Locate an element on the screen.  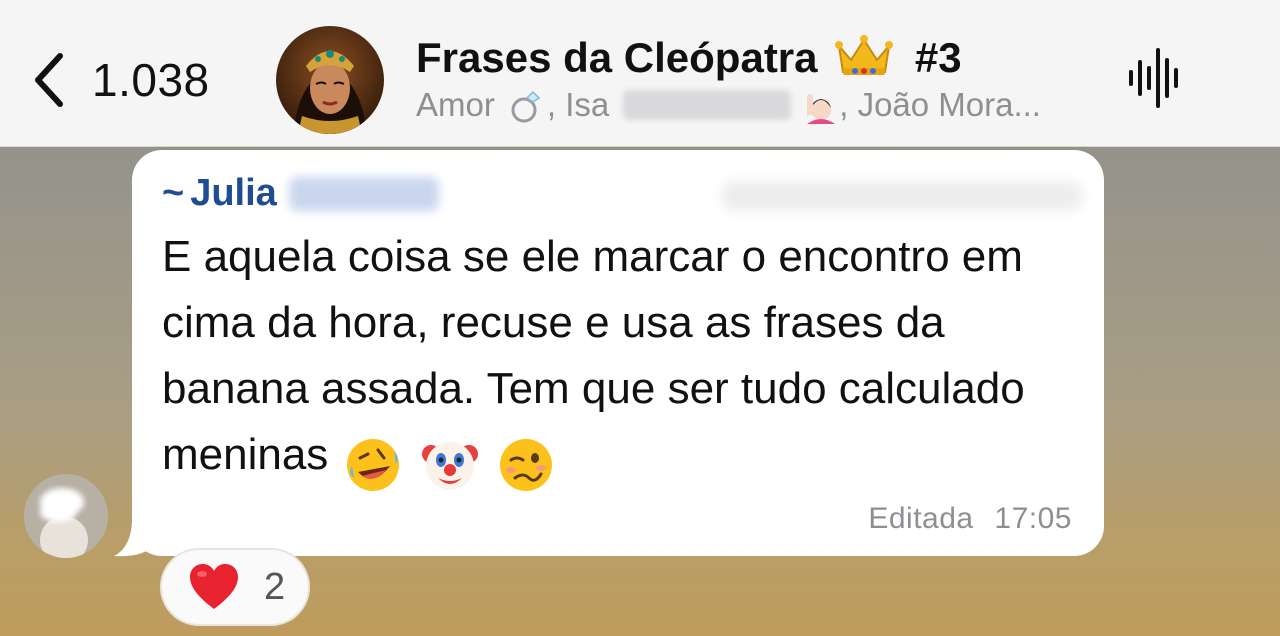
group-avatar is located at coordinates (330, 80).